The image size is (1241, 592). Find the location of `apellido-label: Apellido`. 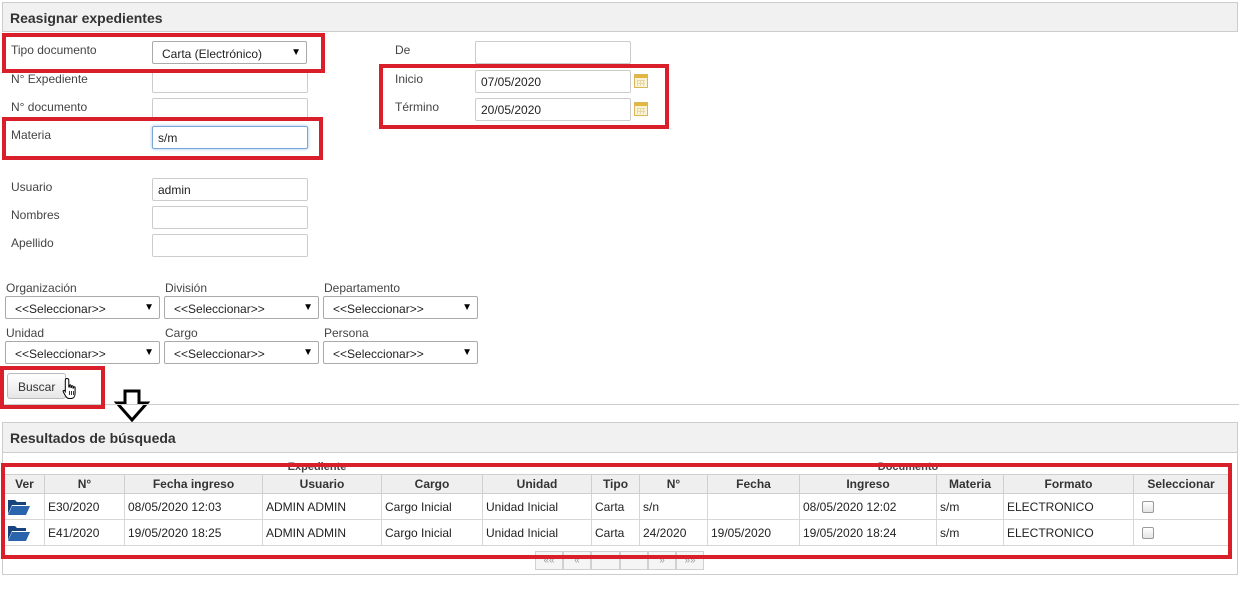

apellido-label: Apellido is located at coordinates (32, 243).